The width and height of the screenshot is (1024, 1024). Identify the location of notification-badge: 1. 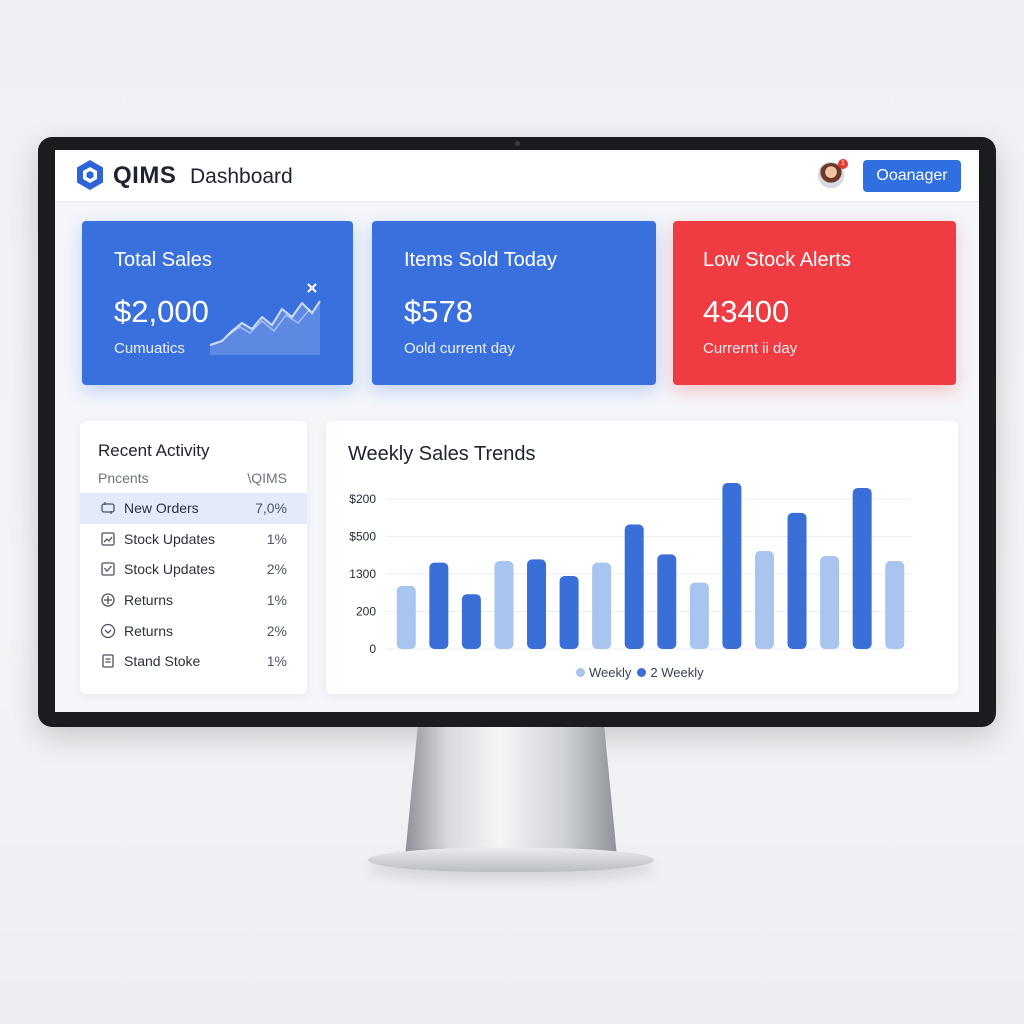
(843, 164).